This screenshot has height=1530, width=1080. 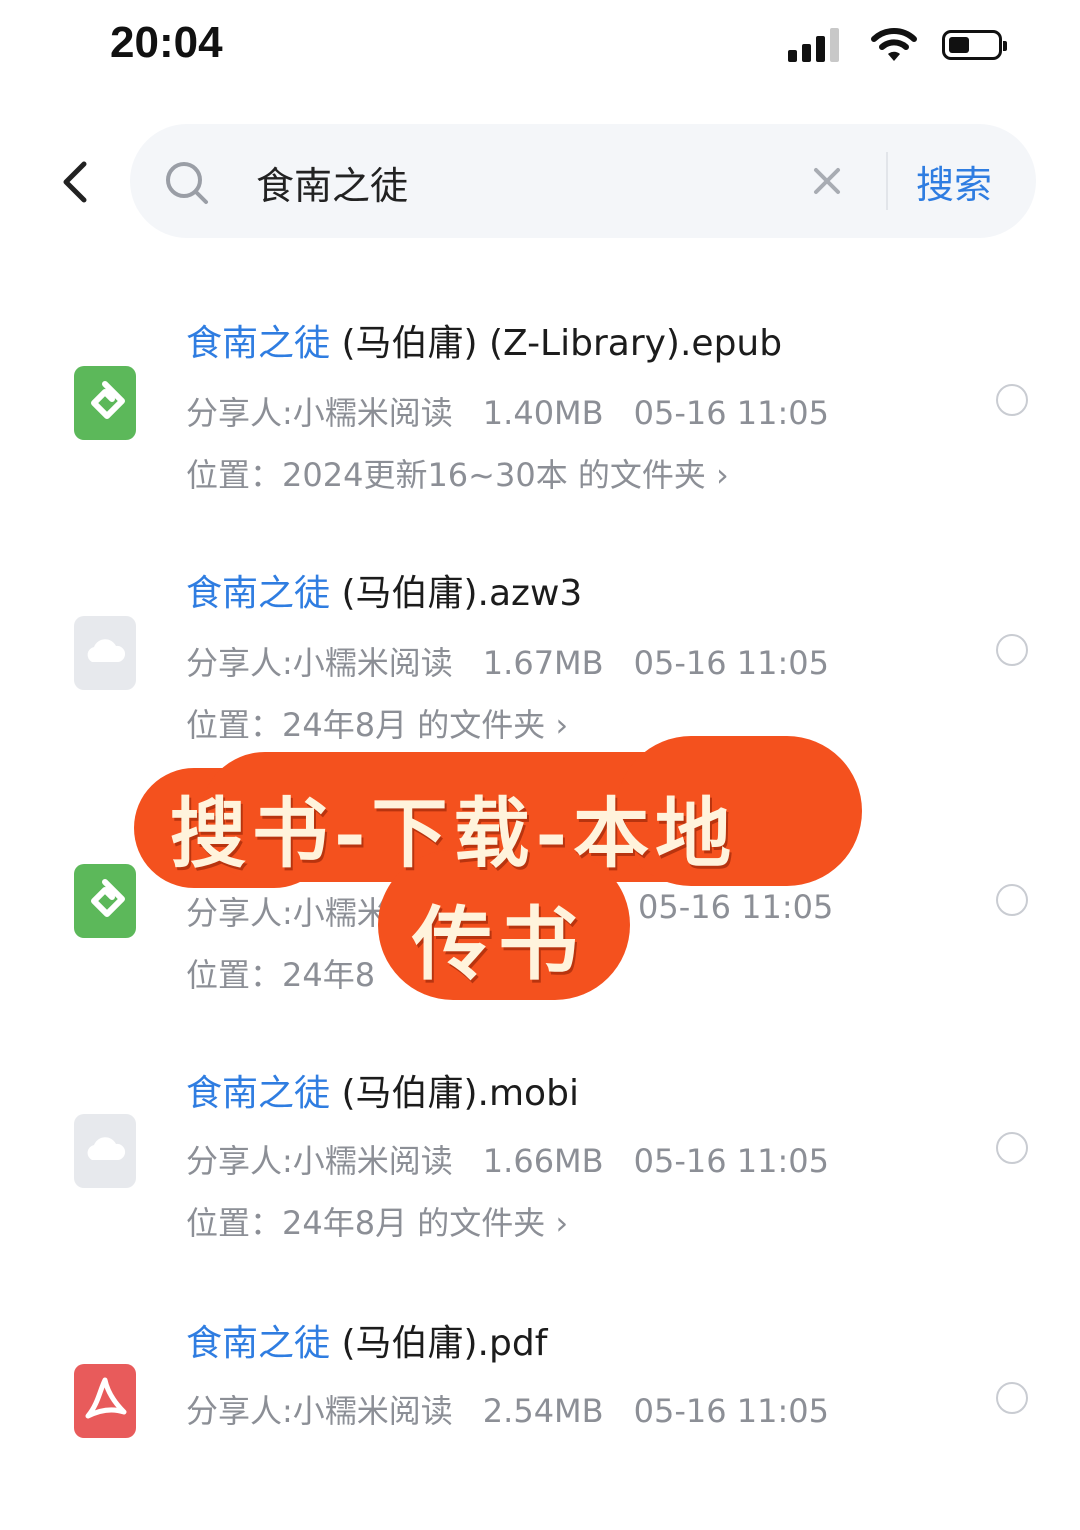 What do you see at coordinates (510, 910) in the screenshot?
I see `file-meta: 分享人:小糯米 05-16 11:05` at bounding box center [510, 910].